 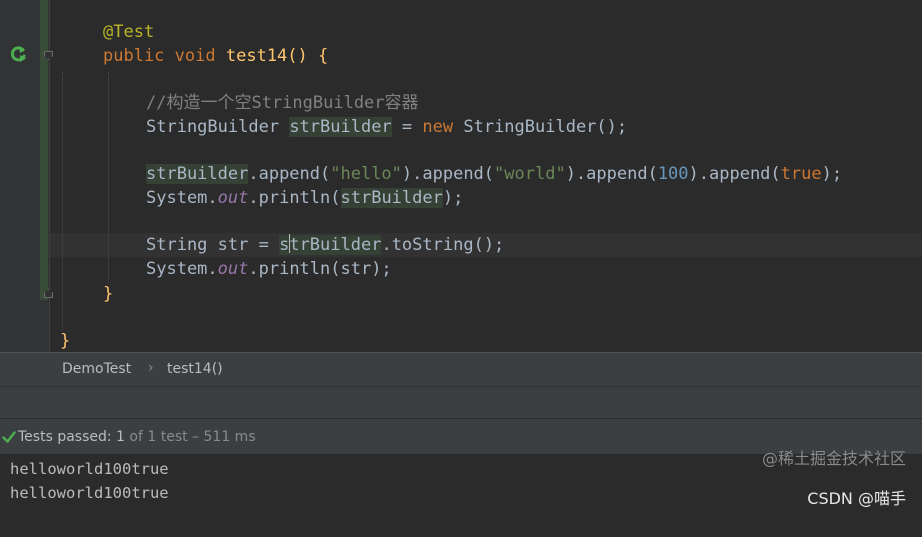 What do you see at coordinates (18, 54) in the screenshot?
I see `run-test-icon` at bounding box center [18, 54].